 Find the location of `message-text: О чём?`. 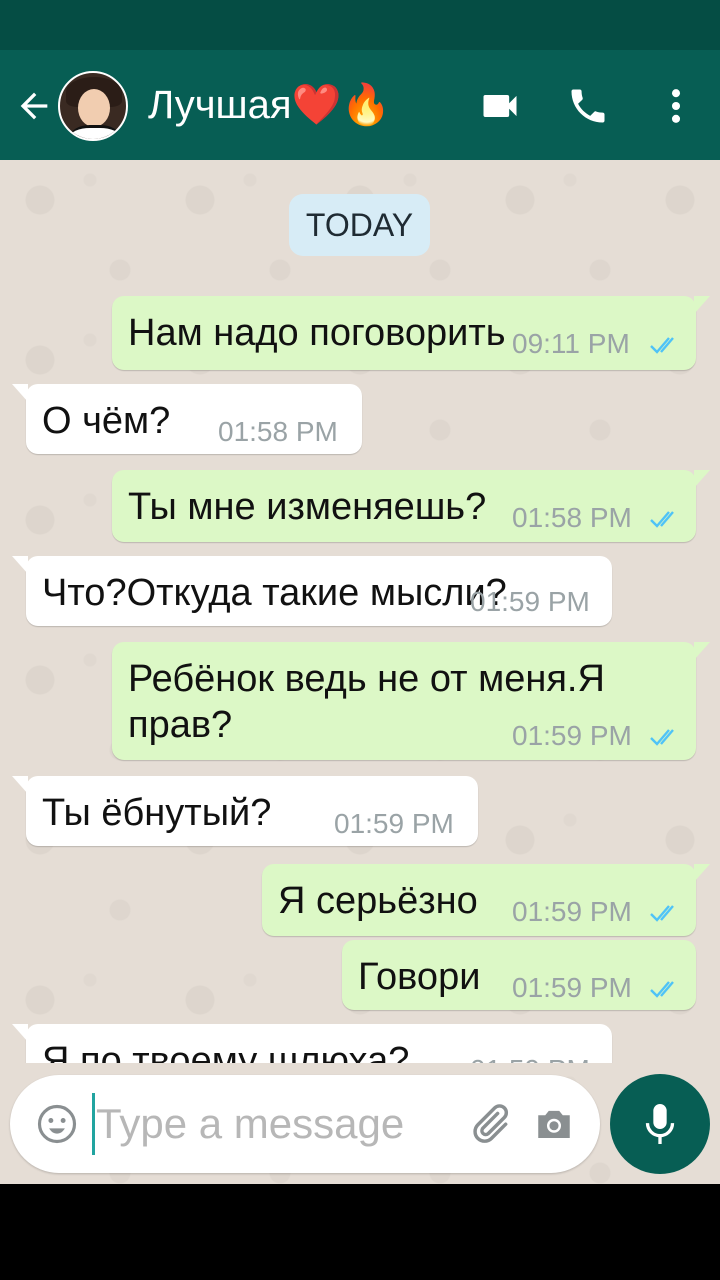

message-text: О чём? is located at coordinates (106, 421).